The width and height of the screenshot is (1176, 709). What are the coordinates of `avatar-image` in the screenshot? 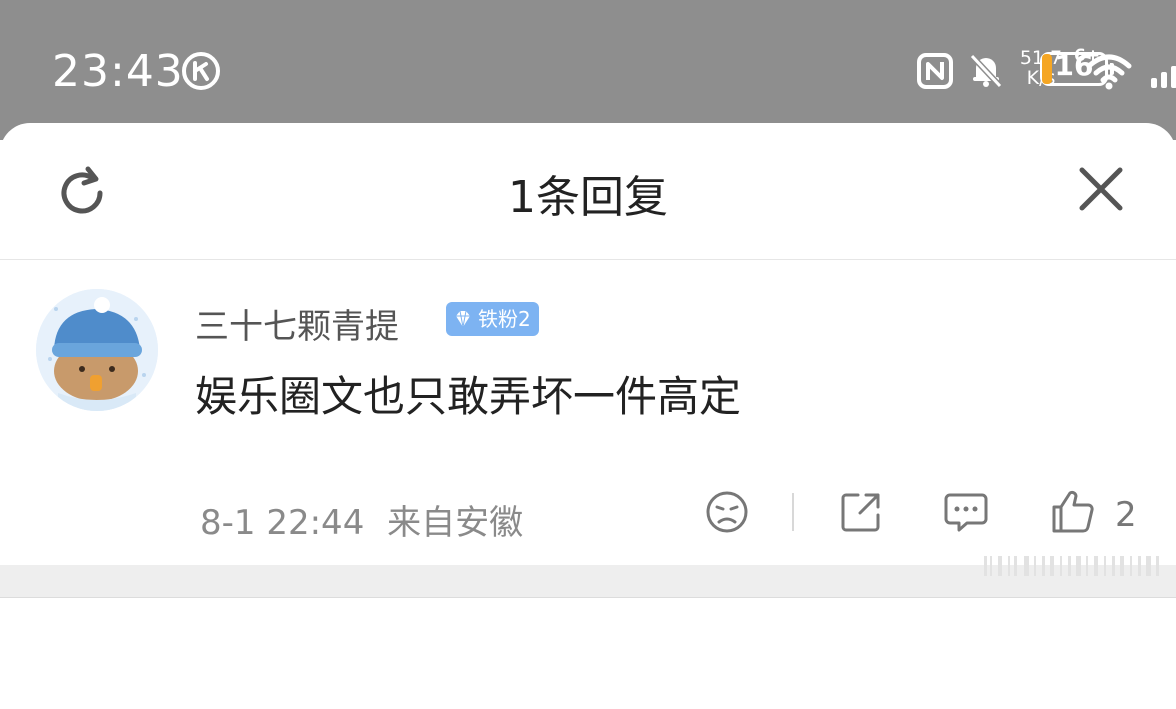 It's located at (97, 350).